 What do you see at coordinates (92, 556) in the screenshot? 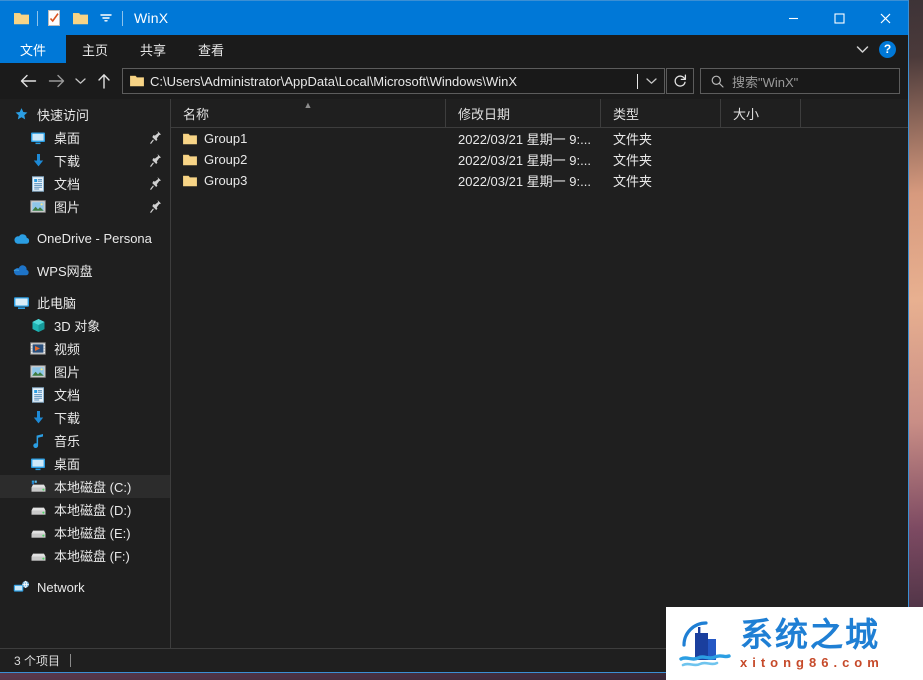
I see `sidebar-item-label: 本地磁盘 (F:)` at bounding box center [92, 556].